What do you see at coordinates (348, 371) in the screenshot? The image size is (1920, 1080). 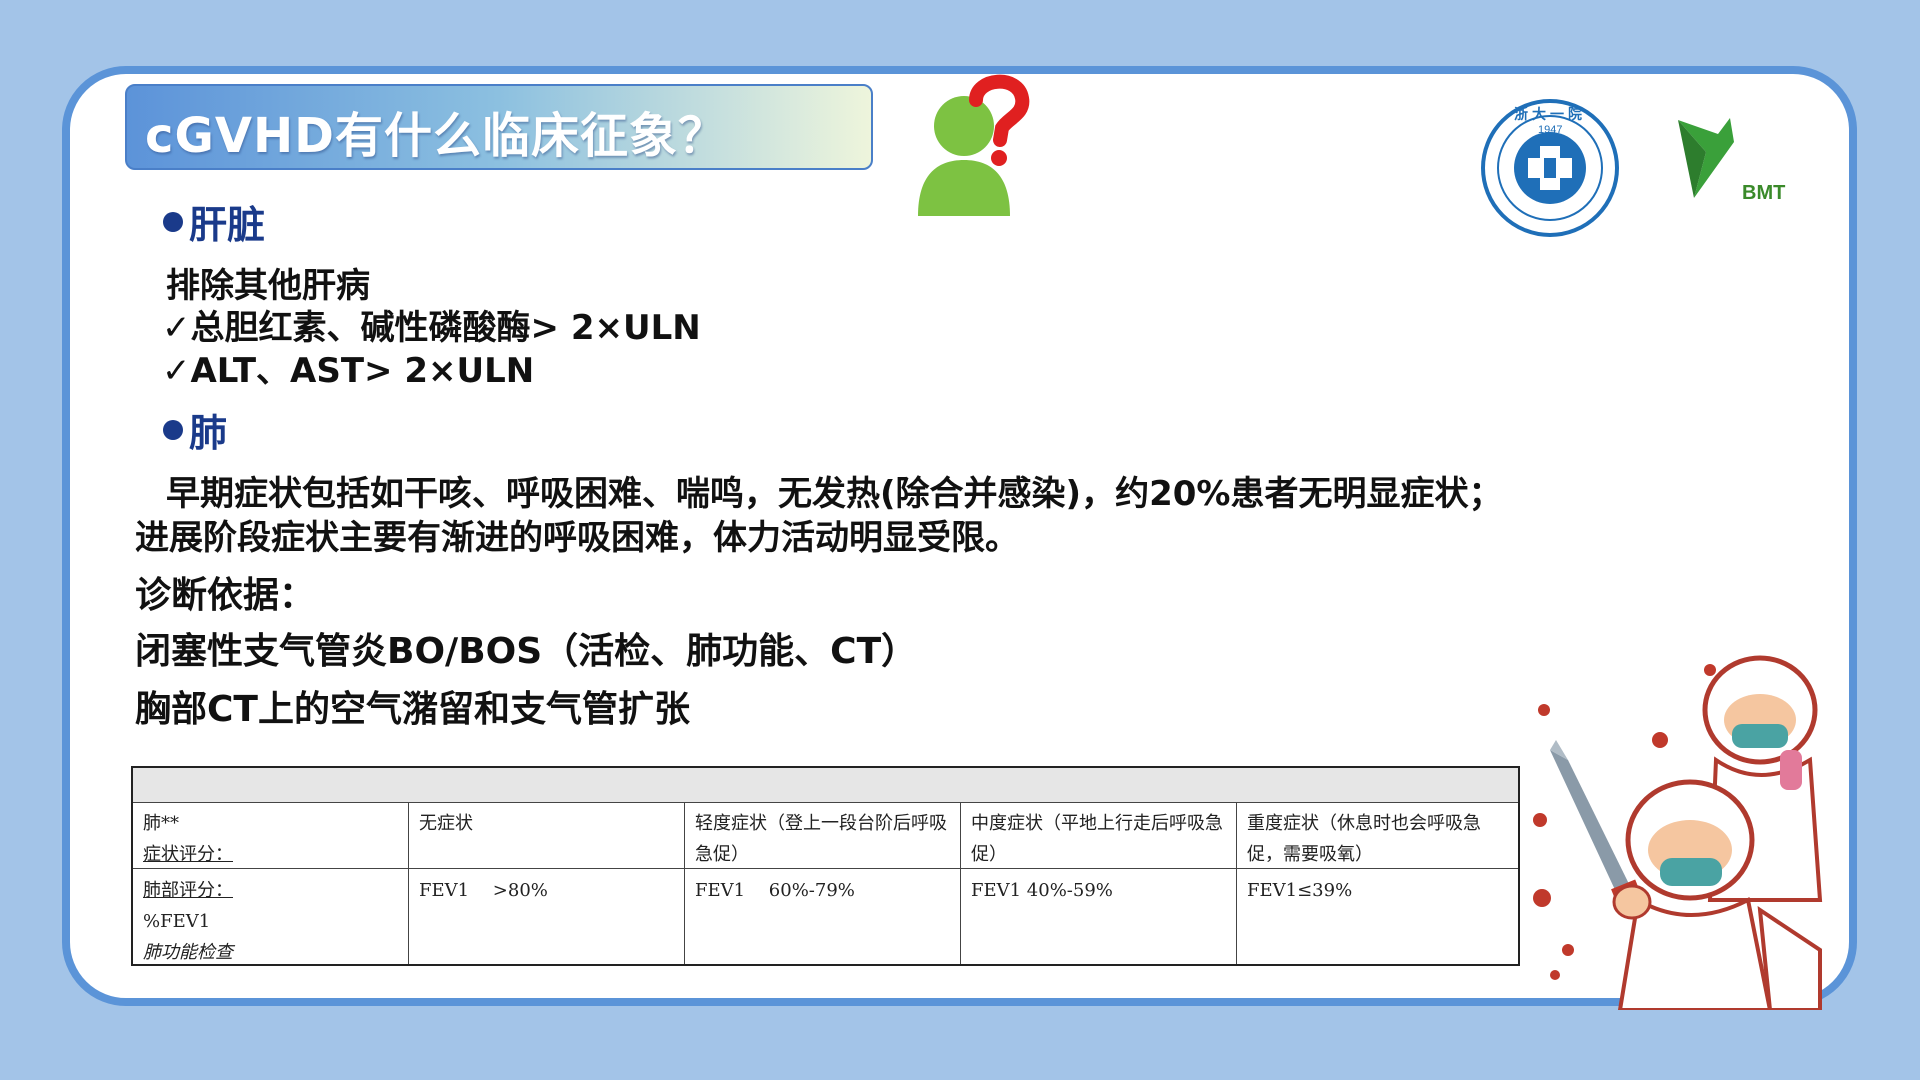 I see `liver-line-3: ✓ALT、AST> 2×ULN` at bounding box center [348, 371].